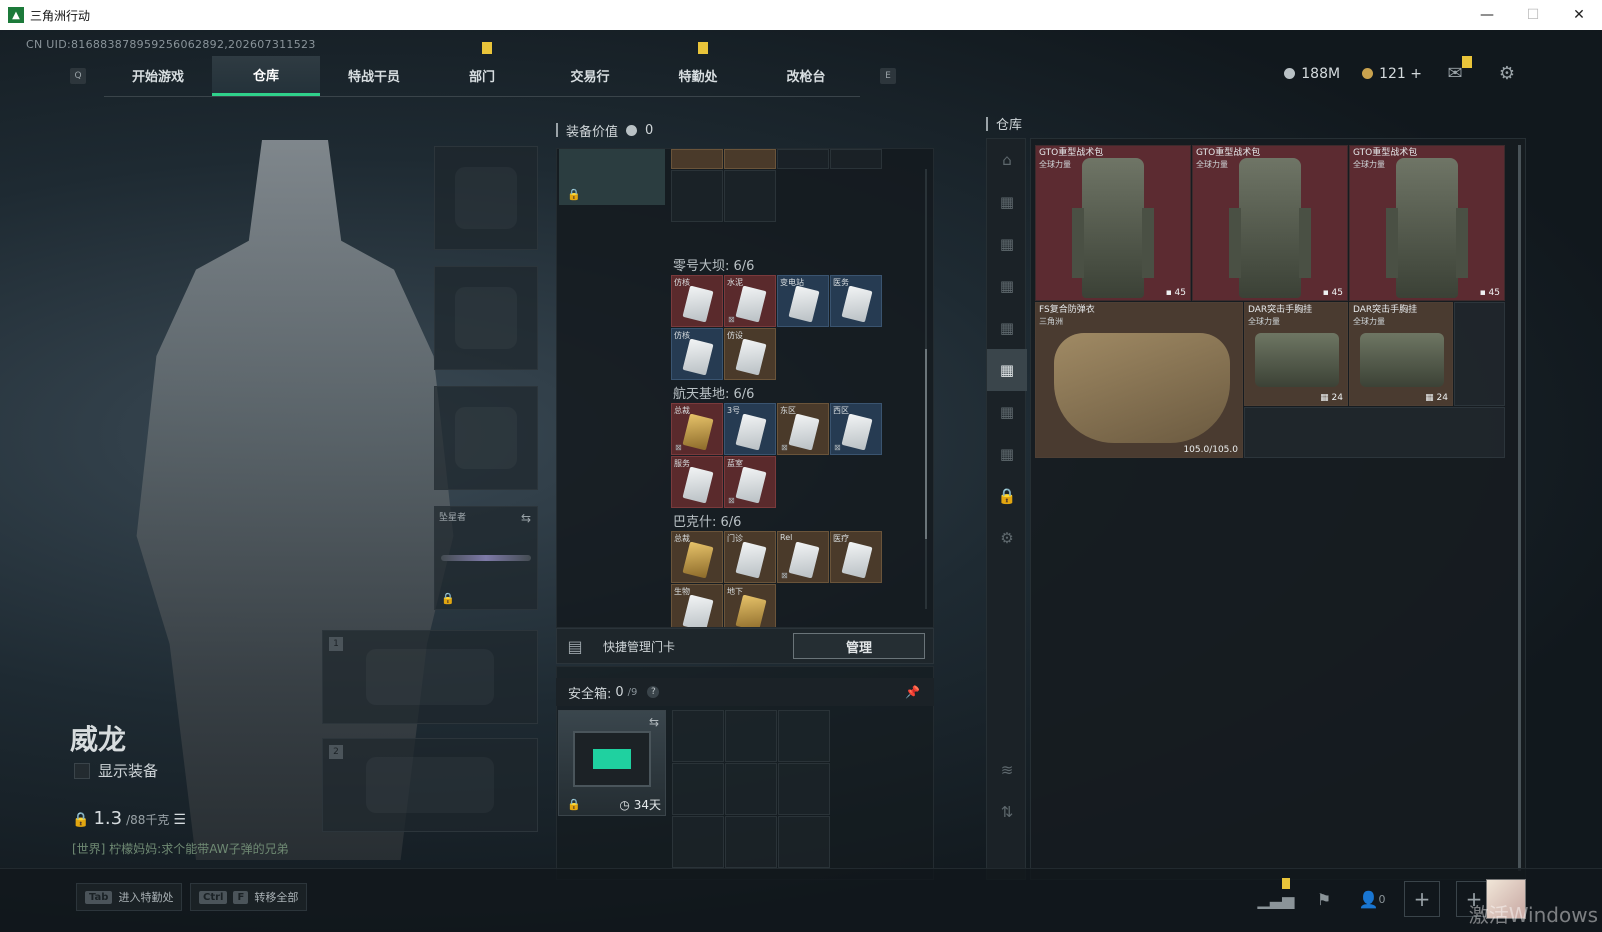 The image size is (1602, 932). Describe the element at coordinates (180, 848) in the screenshot. I see `world-chat-line: [世界] 柠檬妈妈:求个能带AW子弹的兄弟` at that location.